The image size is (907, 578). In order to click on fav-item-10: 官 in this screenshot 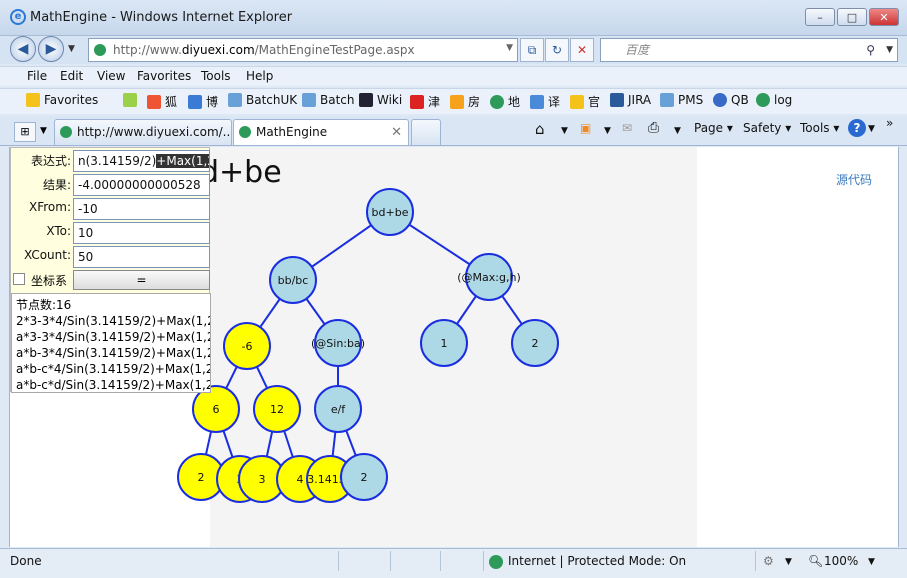, I will do `click(585, 101)`.